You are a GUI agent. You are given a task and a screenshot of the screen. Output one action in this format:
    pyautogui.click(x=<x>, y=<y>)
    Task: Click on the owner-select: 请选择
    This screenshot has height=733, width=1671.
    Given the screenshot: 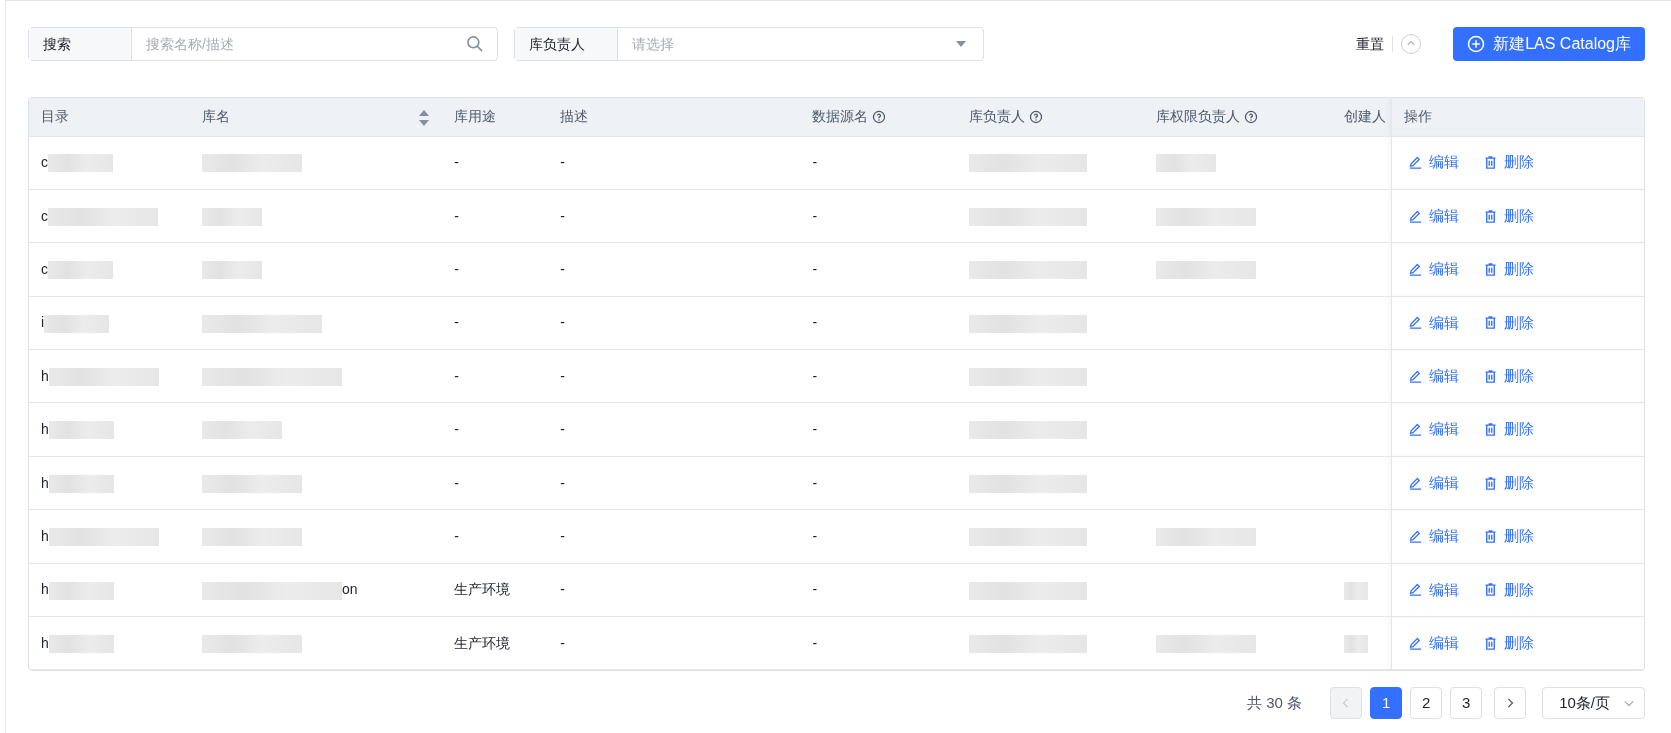 What is the action you would take?
    pyautogui.click(x=786, y=44)
    